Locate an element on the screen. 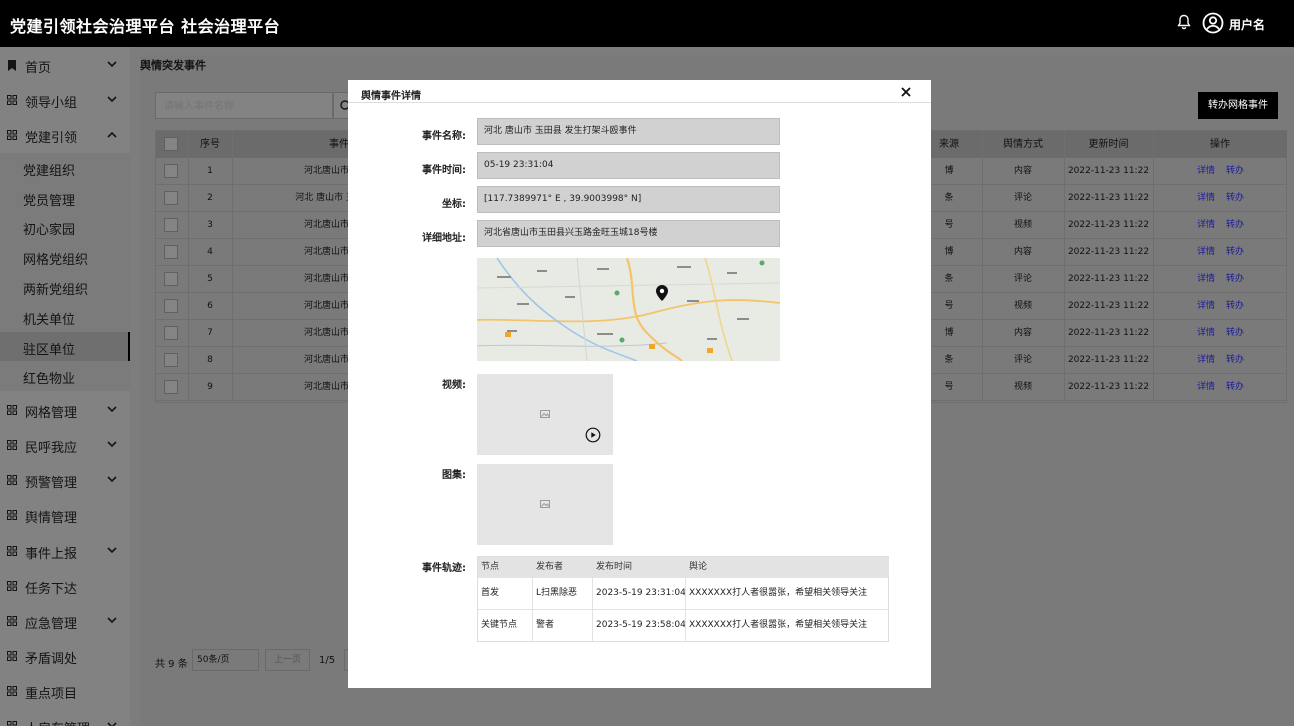 Image resolution: width=1294 pixels, height=726 pixels. table-cell: 8 is located at coordinates (210, 360).